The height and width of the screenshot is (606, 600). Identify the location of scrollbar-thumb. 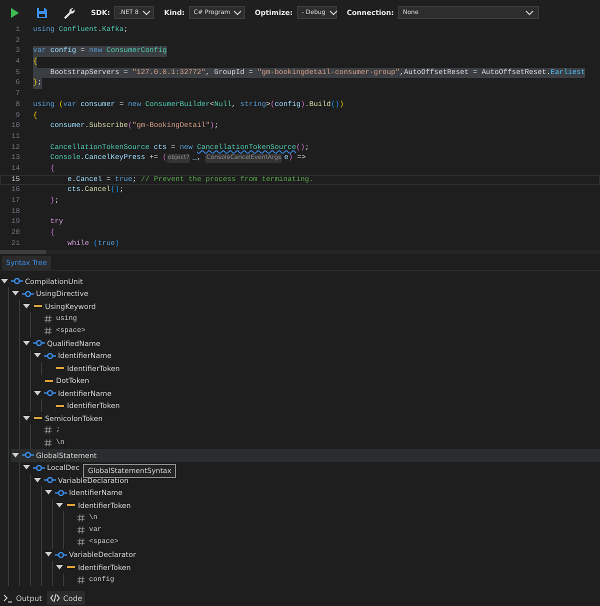
(23, 252).